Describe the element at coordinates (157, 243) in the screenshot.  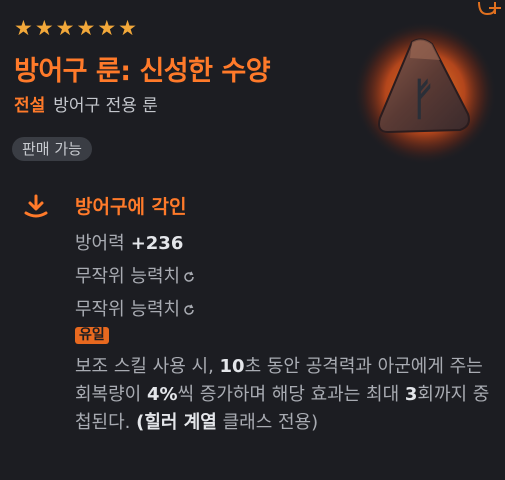
I see `defense-value: +236` at that location.